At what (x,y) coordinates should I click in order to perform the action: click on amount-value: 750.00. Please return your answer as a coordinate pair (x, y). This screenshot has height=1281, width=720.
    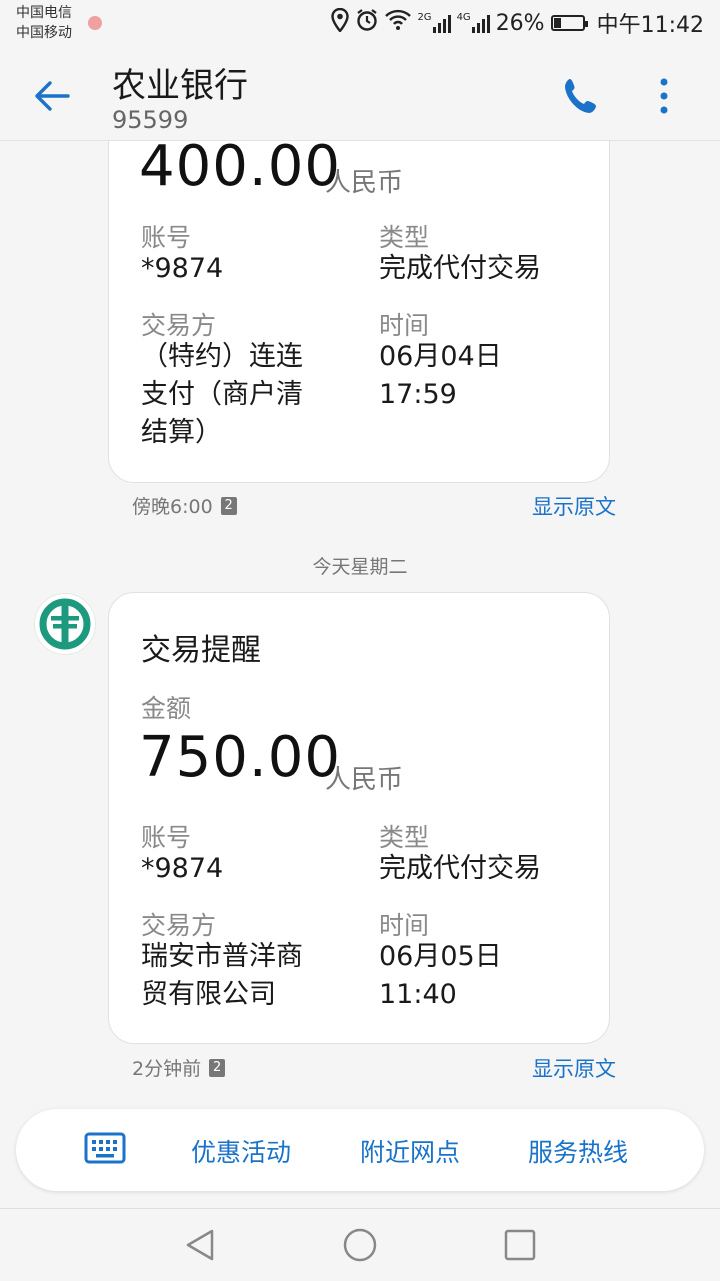
    Looking at the image, I should click on (240, 757).